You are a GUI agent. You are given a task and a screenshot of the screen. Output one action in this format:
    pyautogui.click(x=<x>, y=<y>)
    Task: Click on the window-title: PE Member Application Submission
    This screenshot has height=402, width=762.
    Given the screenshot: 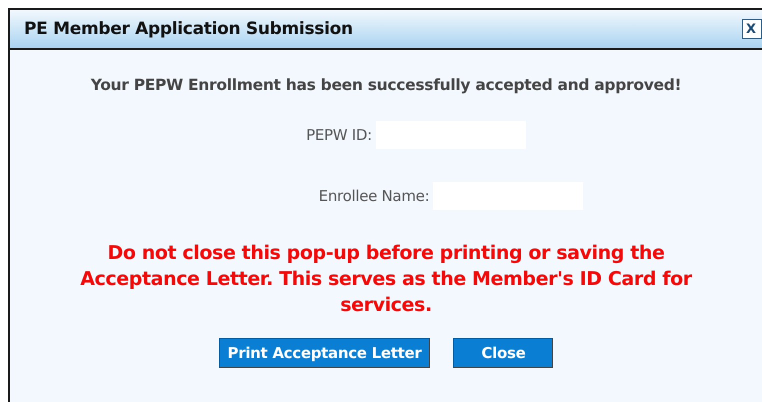 What is the action you would take?
    pyautogui.click(x=188, y=29)
    